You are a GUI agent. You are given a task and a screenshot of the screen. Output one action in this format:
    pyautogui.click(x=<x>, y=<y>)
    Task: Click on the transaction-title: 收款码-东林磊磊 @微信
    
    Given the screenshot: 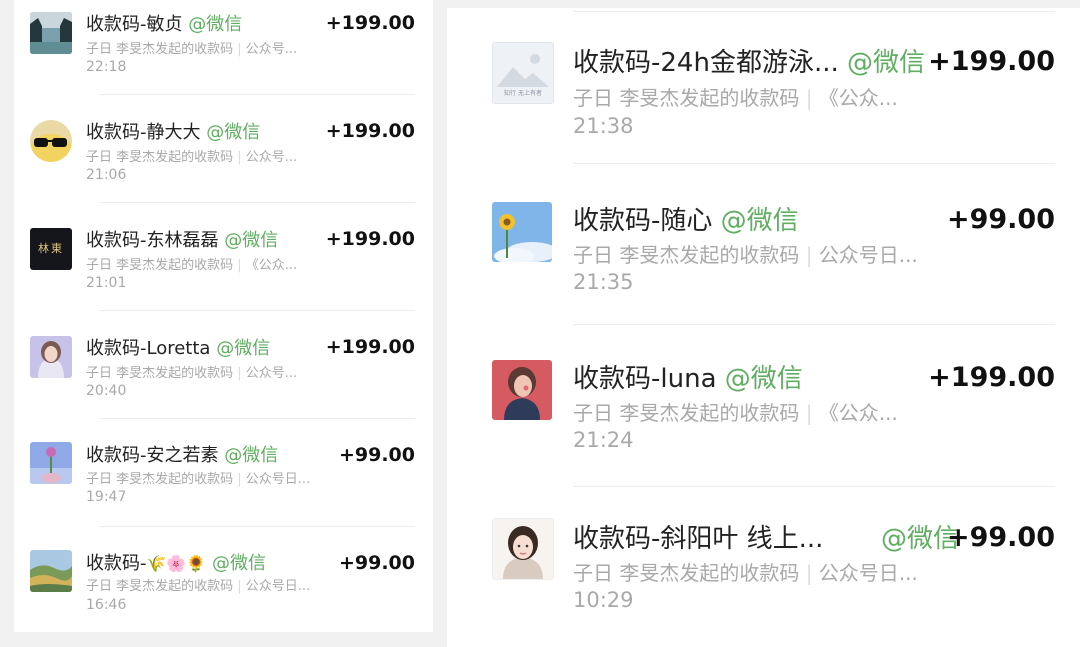 What is the action you would take?
    pyautogui.click(x=182, y=240)
    